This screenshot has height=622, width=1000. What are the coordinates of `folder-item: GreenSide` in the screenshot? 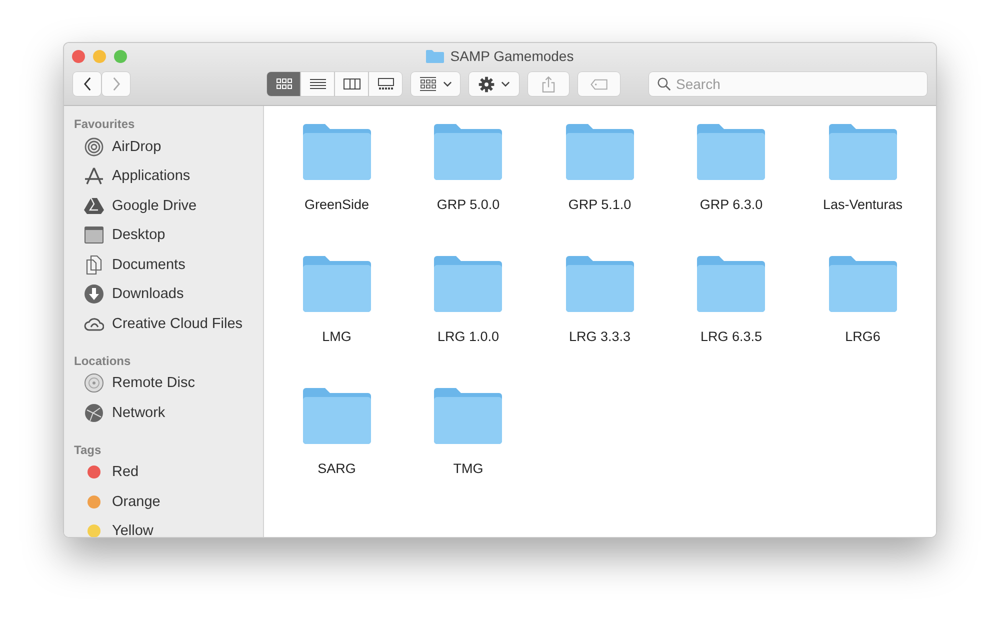 It's located at (336, 190).